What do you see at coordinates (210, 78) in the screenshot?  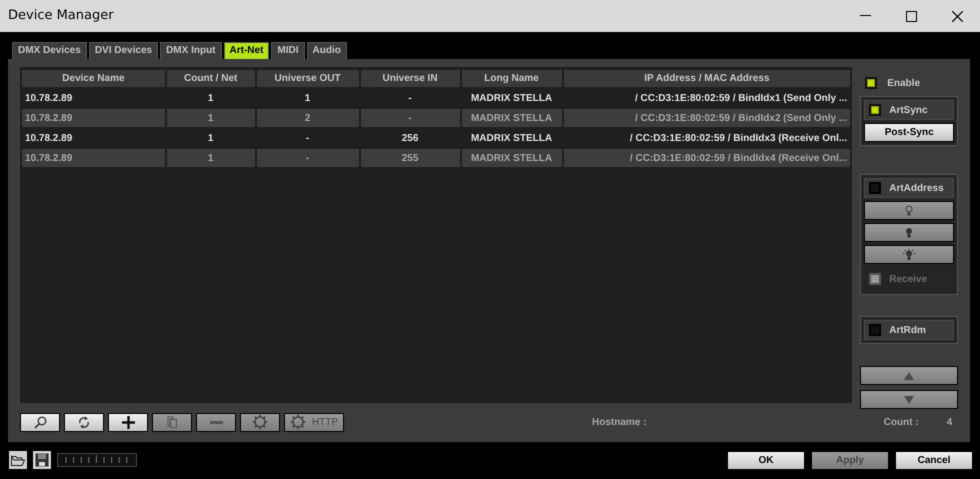 I see `column-header: Count / Net` at bounding box center [210, 78].